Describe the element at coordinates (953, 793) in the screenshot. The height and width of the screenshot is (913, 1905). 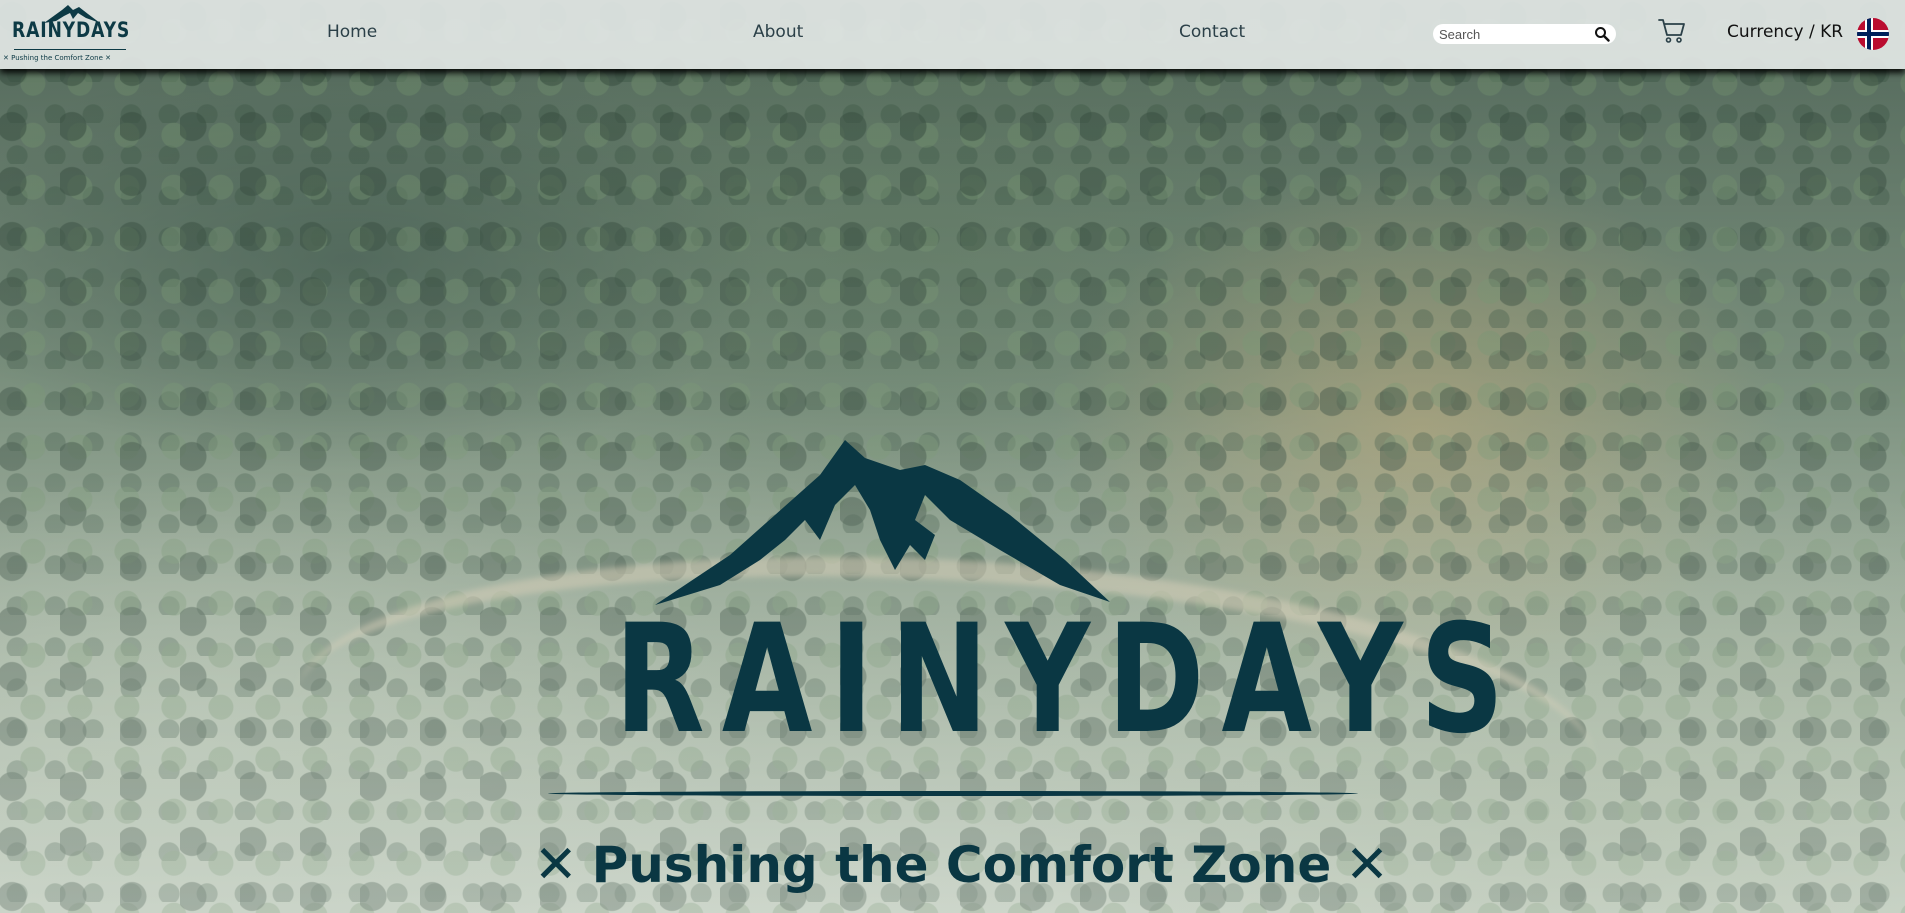
I see `hero-divider` at that location.